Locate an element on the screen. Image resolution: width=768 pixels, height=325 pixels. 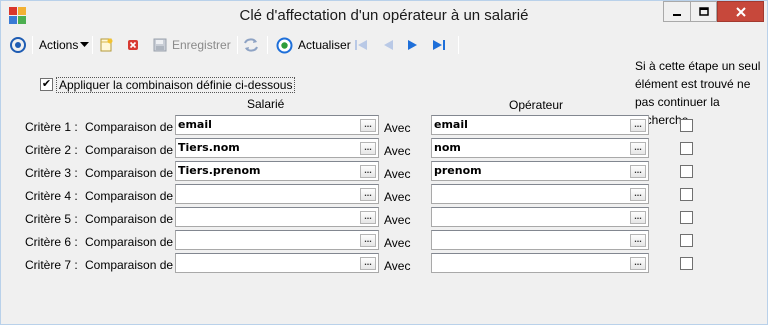
new-button is located at coordinates (106, 45).